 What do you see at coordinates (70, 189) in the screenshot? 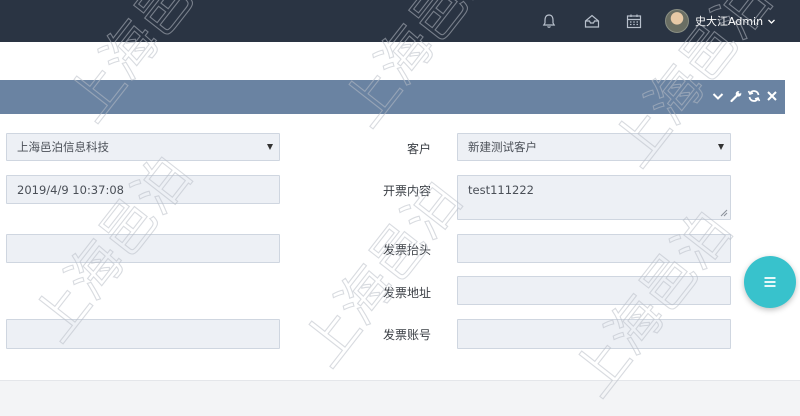
I see `date-field-value: 2019/4/9 10:37:08` at bounding box center [70, 189].